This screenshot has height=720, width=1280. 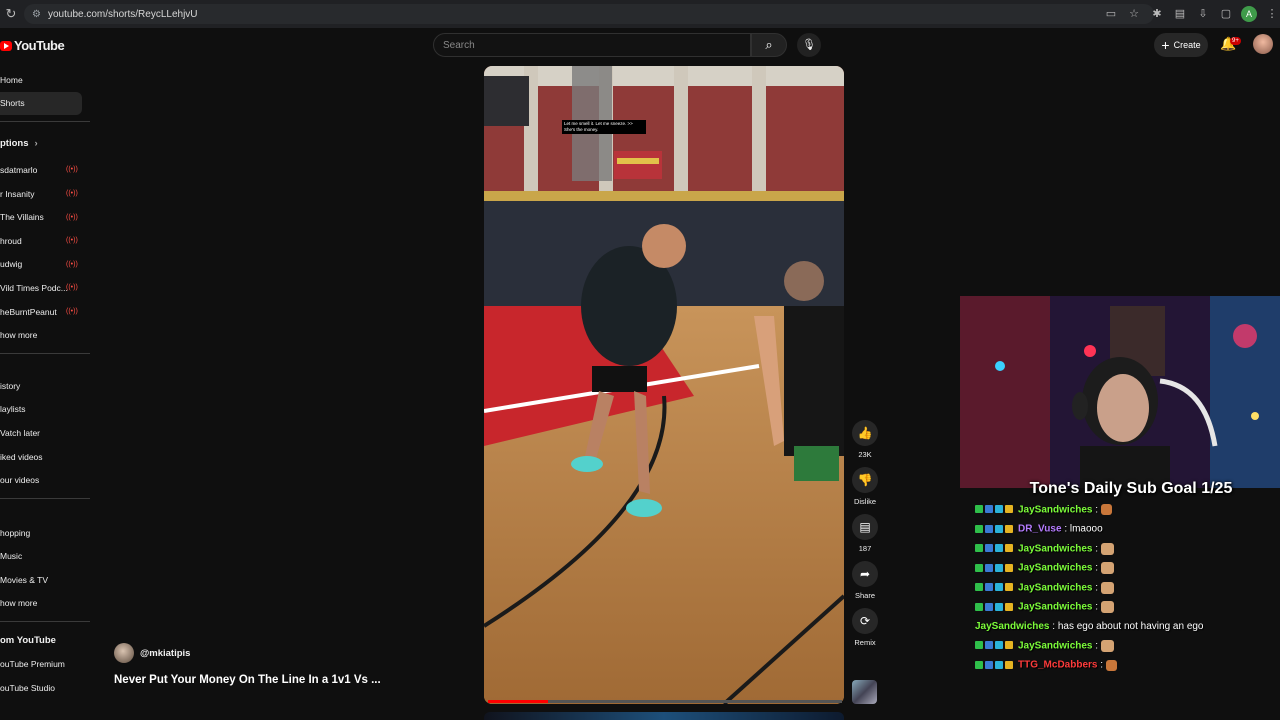 What do you see at coordinates (1203, 14) in the screenshot?
I see `downloads-icon: ⇩` at bounding box center [1203, 14].